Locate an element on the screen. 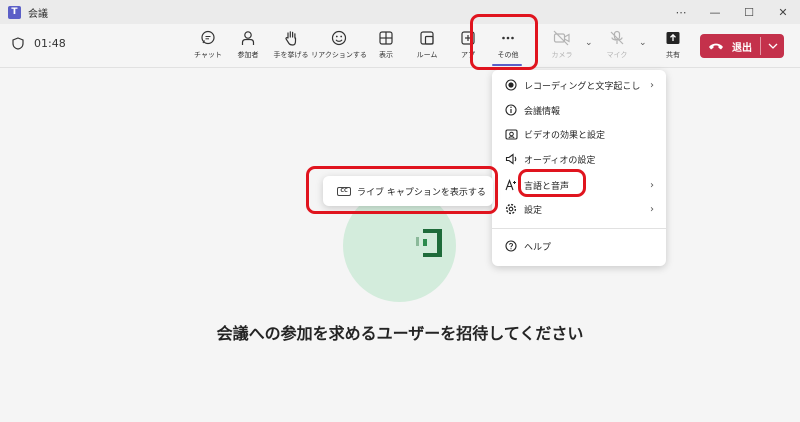 The height and width of the screenshot is (422, 800). phone-hangup-icon is located at coordinates (717, 46).